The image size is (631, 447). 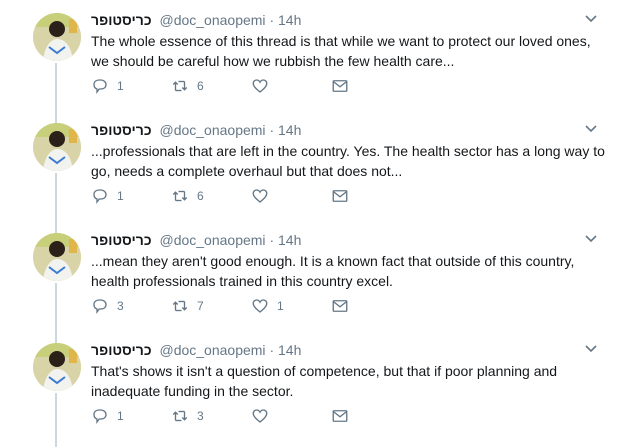 I want to click on reply-button: 3, so click(x=107, y=306).